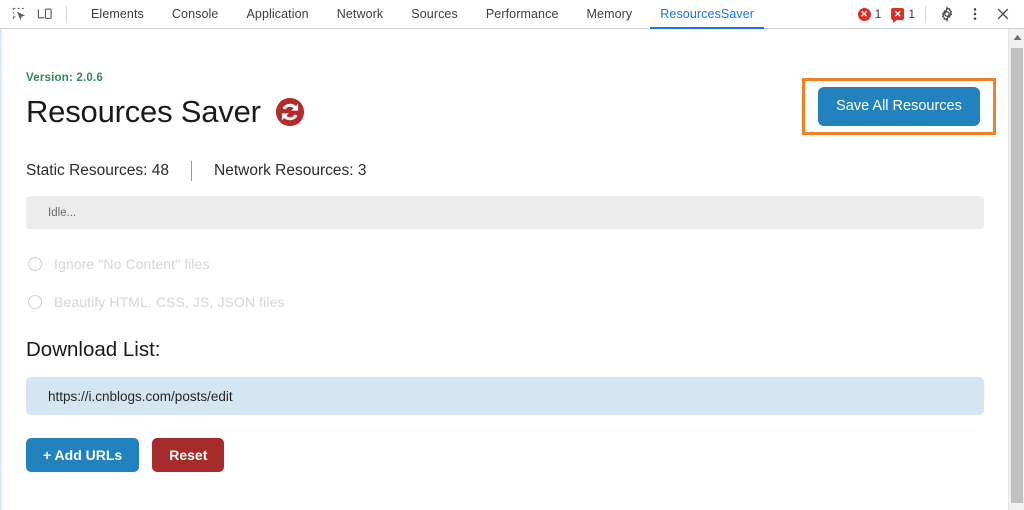  Describe the element at coordinates (143, 111) in the screenshot. I see `page-title: Resources Saver` at that location.